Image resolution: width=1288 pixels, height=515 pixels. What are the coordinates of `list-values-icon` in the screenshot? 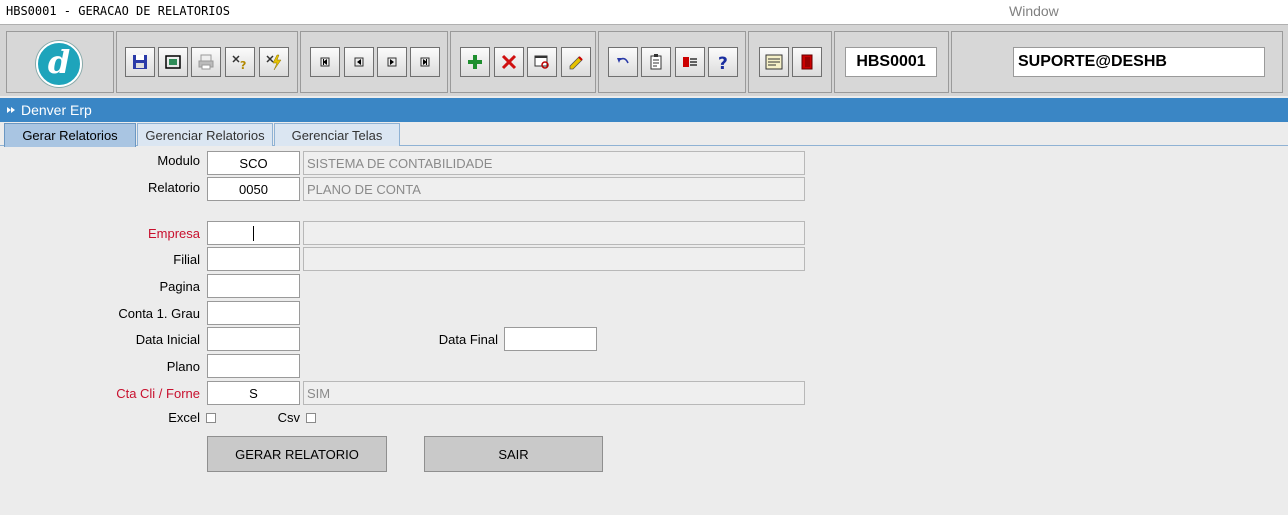 It's located at (690, 62).